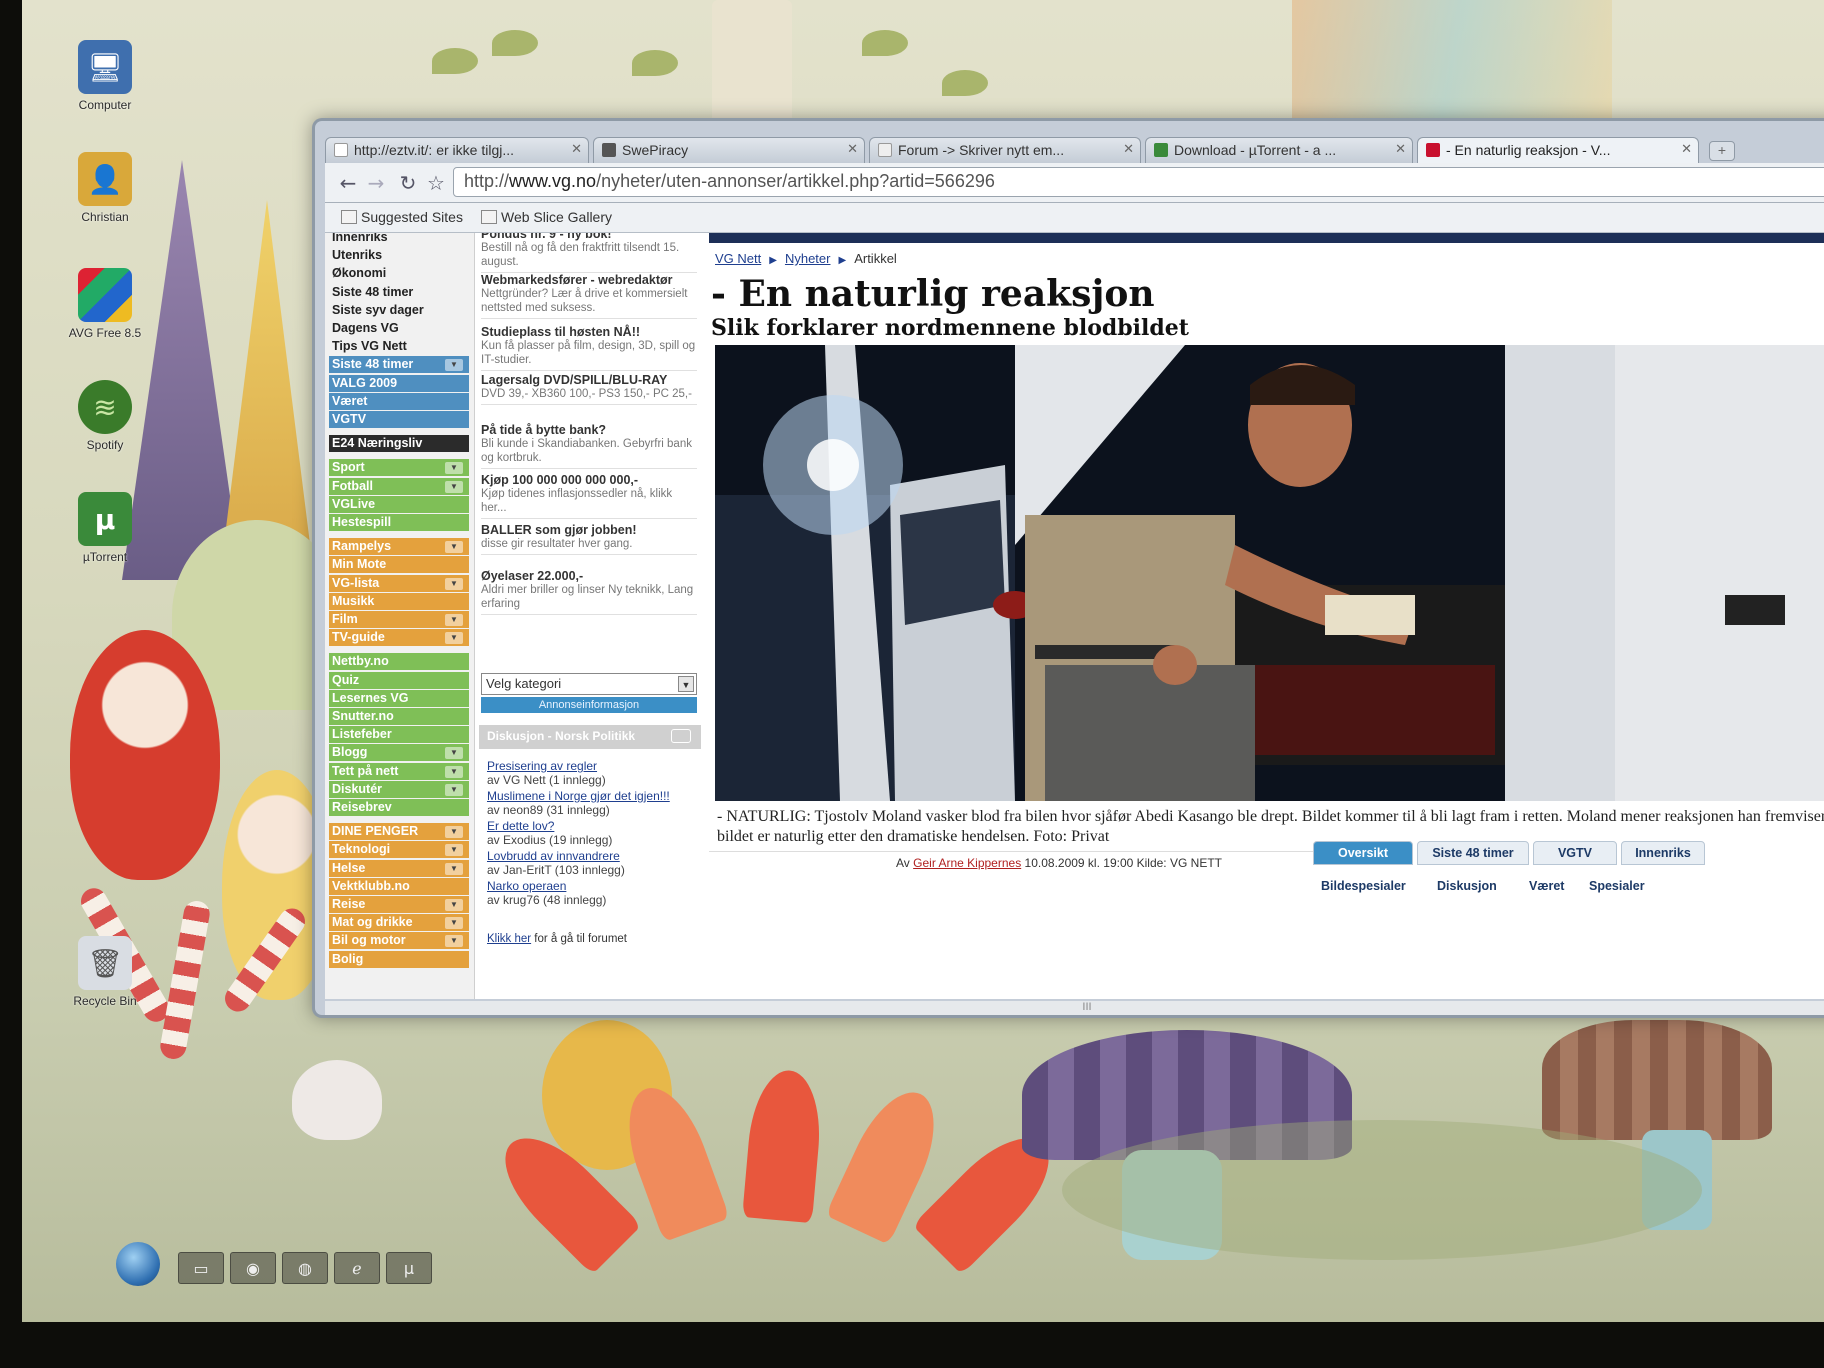 The image size is (1824, 1368). Describe the element at coordinates (595, 826) in the screenshot. I see `forum-post-link: Er dette lov?` at that location.